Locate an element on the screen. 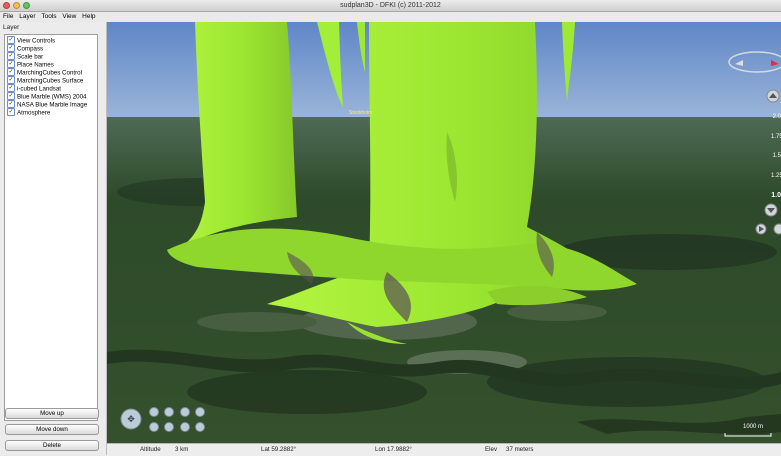 Image resolution: width=781 pixels, height=456 pixels. exaggerate-icon is located at coordinates (200, 412).